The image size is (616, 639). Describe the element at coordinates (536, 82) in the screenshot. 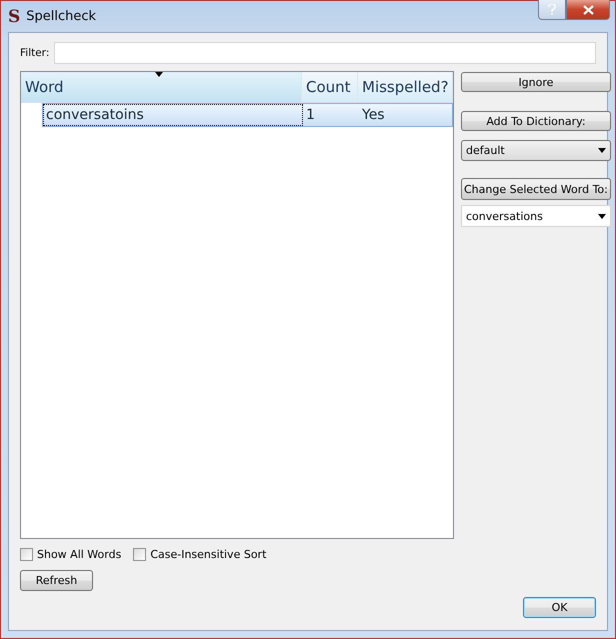

I see `ignore-button: Ignore` at that location.